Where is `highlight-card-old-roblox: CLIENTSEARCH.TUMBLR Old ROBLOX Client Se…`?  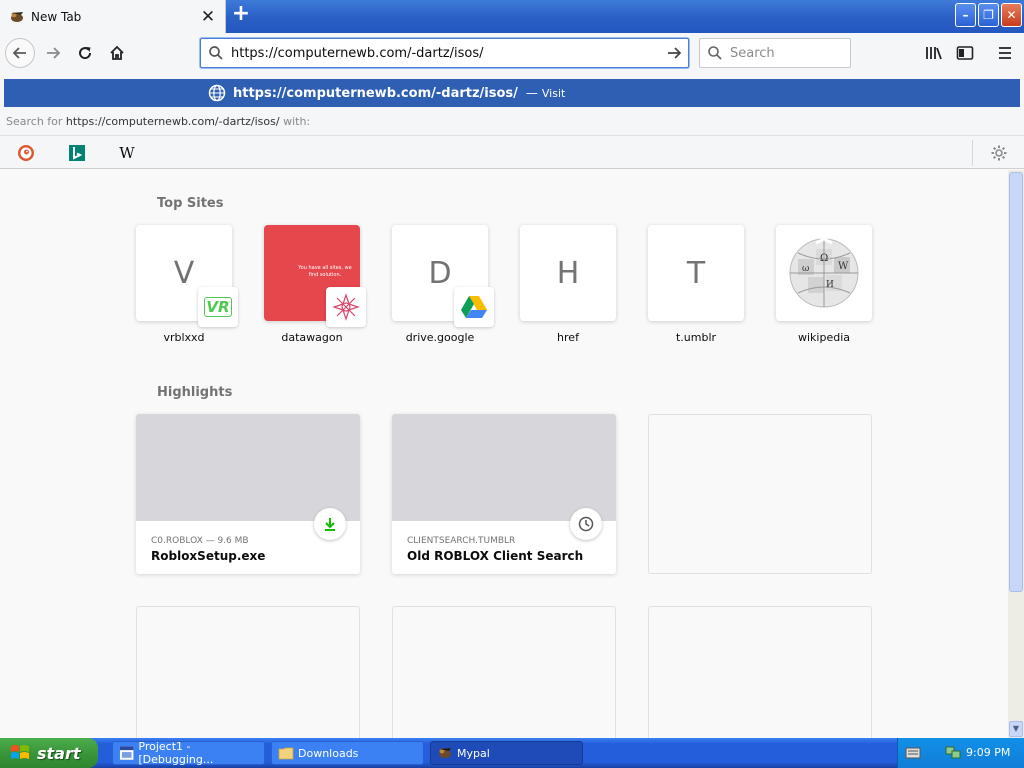 highlight-card-old-roblox: CLIENTSEARCH.TUMBLR Old ROBLOX Client Se… is located at coordinates (504, 494).